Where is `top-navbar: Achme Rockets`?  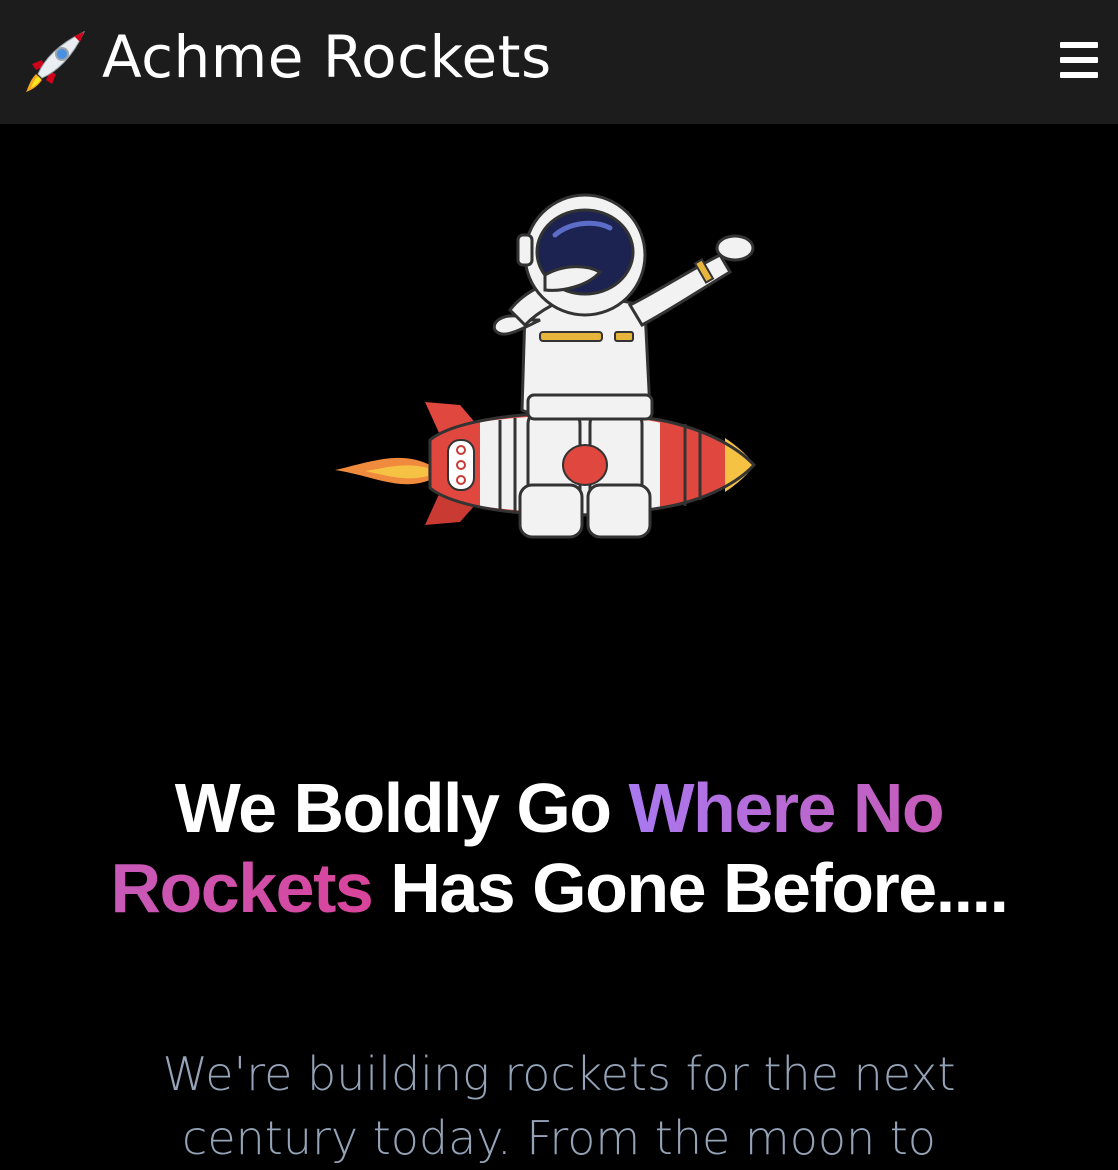
top-navbar: Achme Rockets is located at coordinates (559, 62).